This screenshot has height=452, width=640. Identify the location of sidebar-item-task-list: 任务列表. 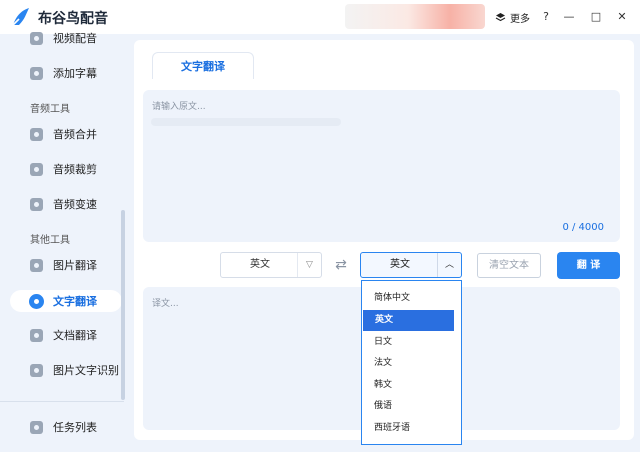
(62, 427).